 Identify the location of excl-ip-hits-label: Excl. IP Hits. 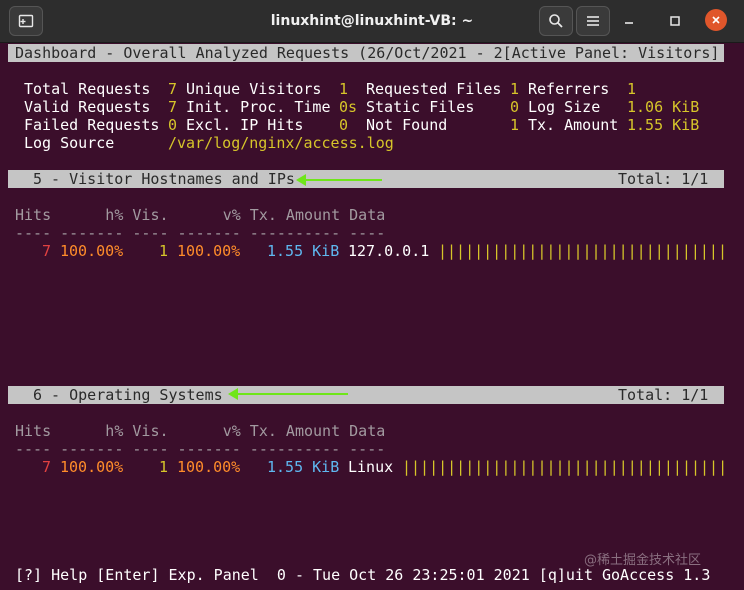
(245, 125).